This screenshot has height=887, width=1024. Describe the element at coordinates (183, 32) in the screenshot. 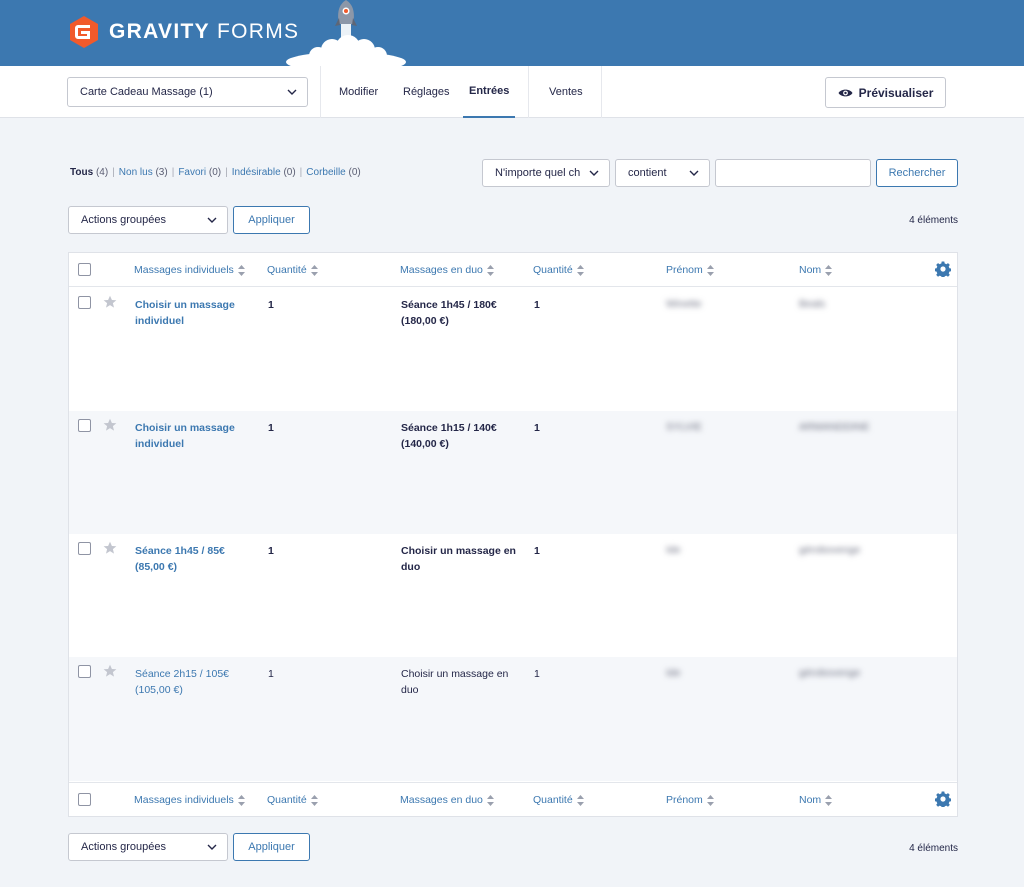

I see `brand-logo: GRAVITY FORMS` at that location.